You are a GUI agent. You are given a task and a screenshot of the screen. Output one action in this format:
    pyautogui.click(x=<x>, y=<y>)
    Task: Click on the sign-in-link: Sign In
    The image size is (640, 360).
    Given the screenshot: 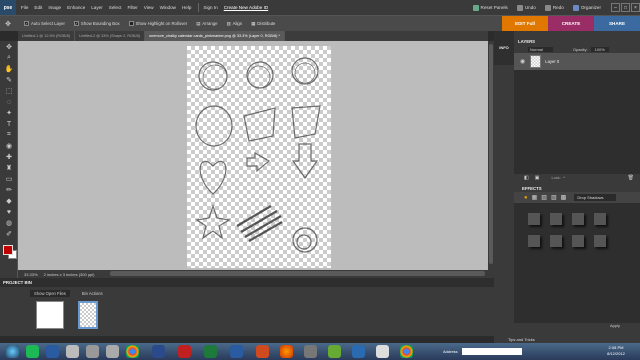 What is the action you would take?
    pyautogui.click(x=210, y=7)
    